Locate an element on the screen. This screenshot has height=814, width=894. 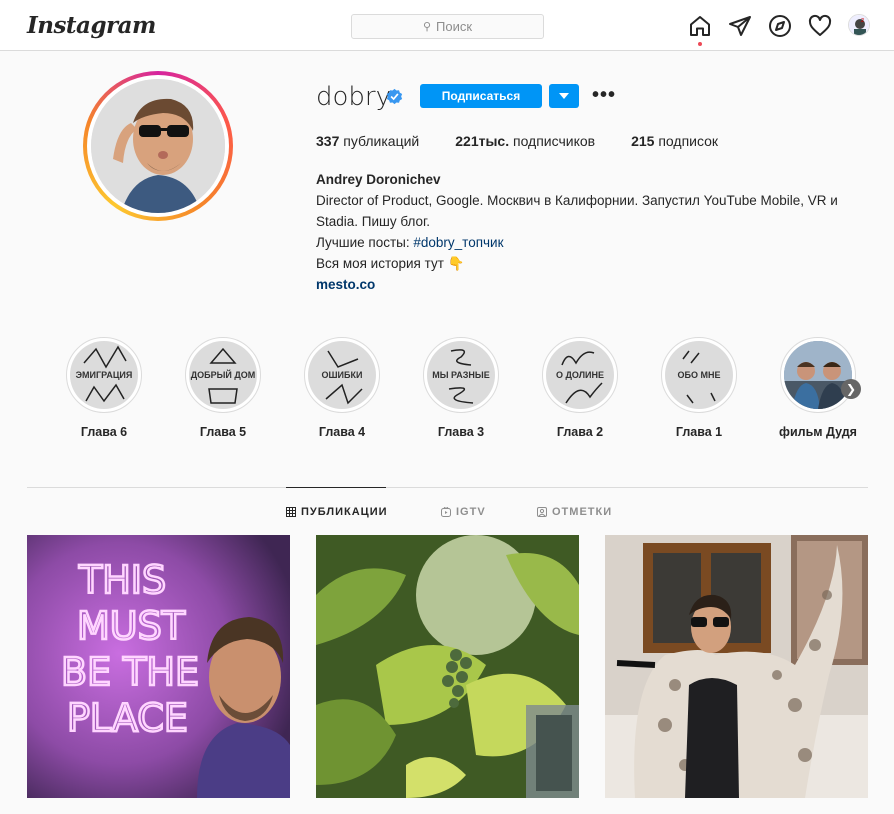
nav-icons is located at coordinates (768, 30).